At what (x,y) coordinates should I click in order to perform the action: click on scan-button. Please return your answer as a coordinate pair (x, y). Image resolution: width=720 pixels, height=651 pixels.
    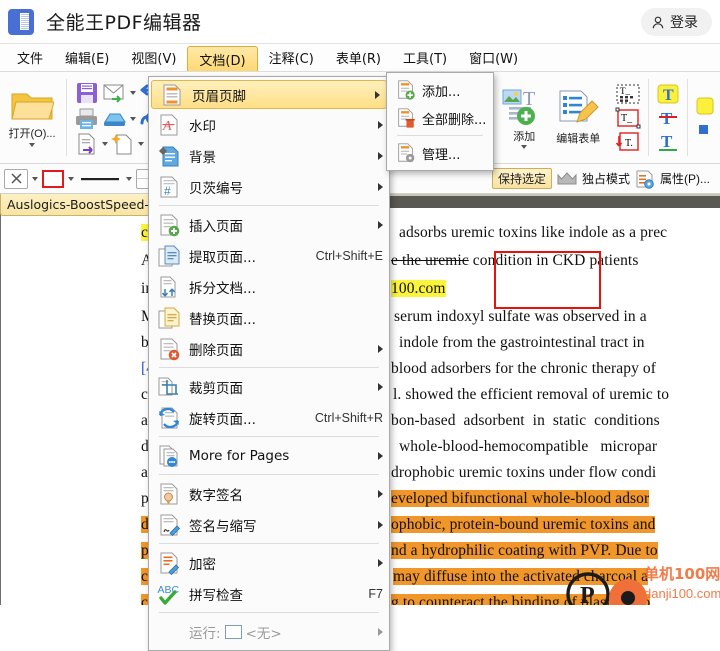
    Looking at the image, I should click on (115, 119).